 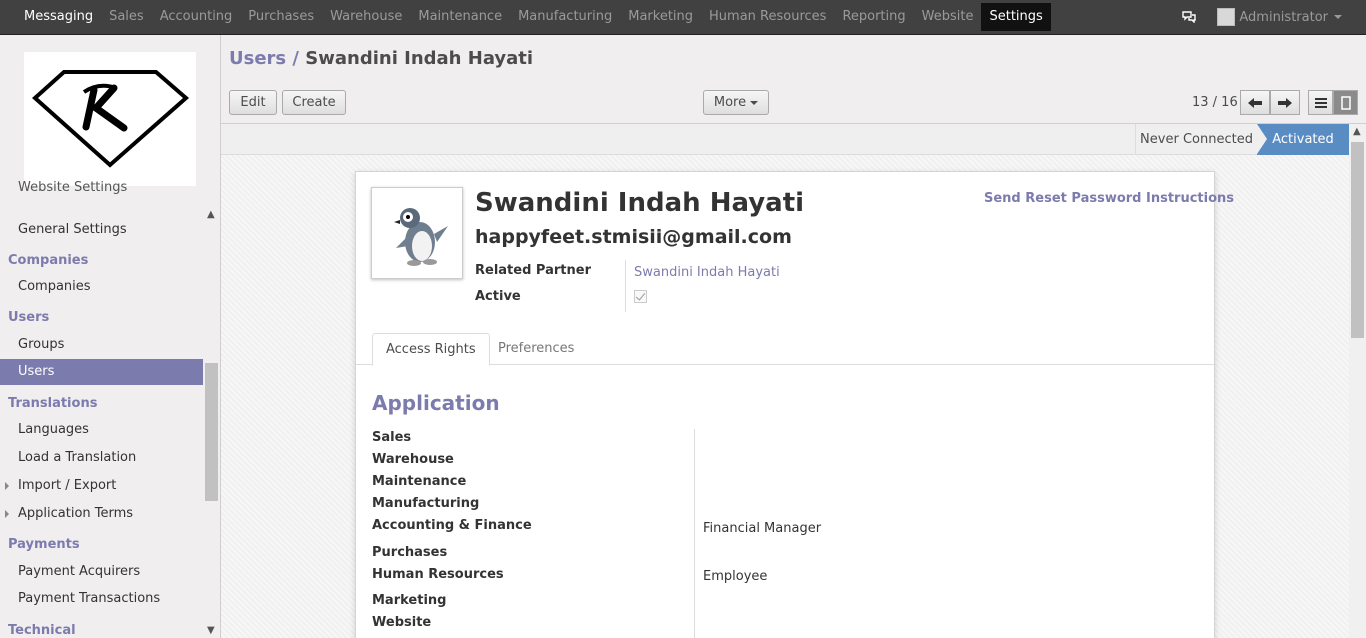 I want to click on menu-purchases: Purchases, so click(x=281, y=17).